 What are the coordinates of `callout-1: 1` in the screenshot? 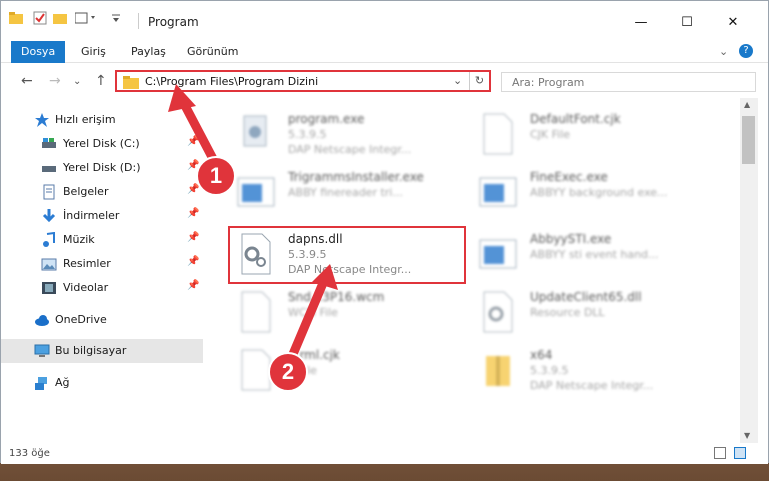 It's located at (216, 176).